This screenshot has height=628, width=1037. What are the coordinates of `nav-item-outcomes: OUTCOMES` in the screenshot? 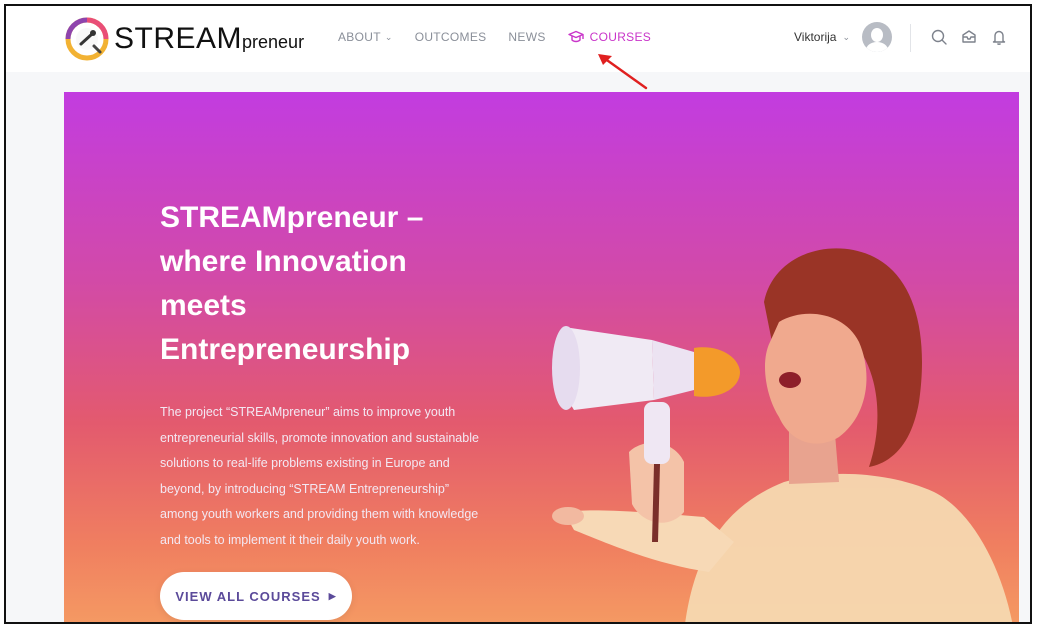 It's located at (451, 37).